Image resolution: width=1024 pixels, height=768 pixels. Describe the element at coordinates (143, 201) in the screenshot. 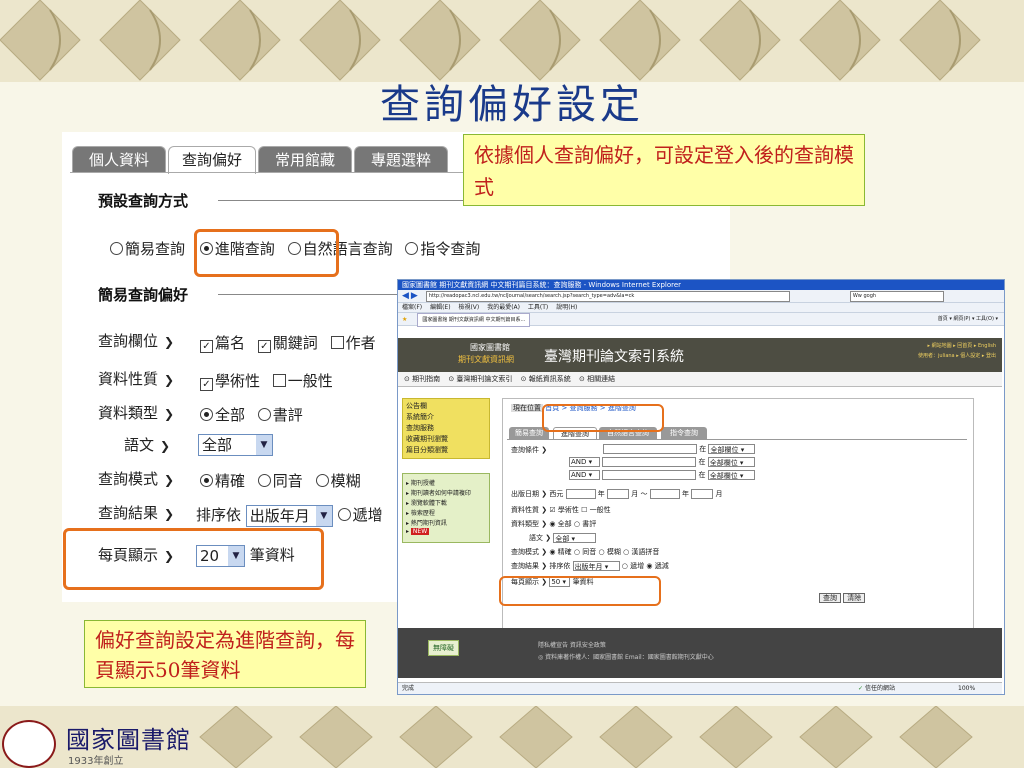

I see `section-default-search: 預設查詢方式` at that location.